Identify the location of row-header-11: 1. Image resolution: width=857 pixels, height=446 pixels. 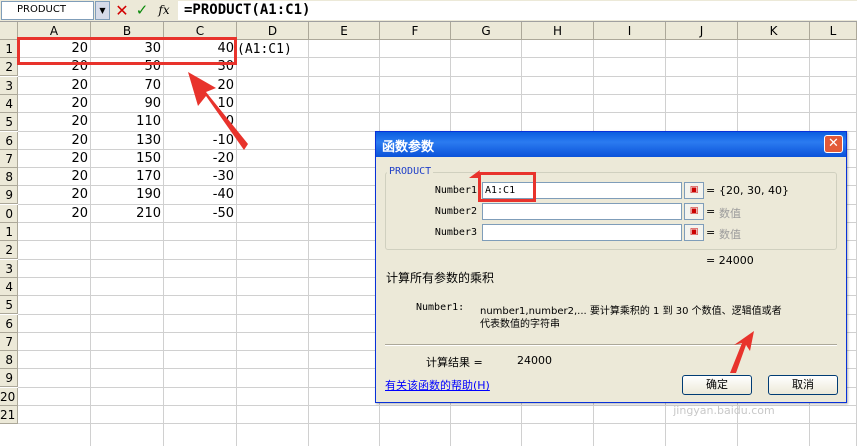
(9, 232).